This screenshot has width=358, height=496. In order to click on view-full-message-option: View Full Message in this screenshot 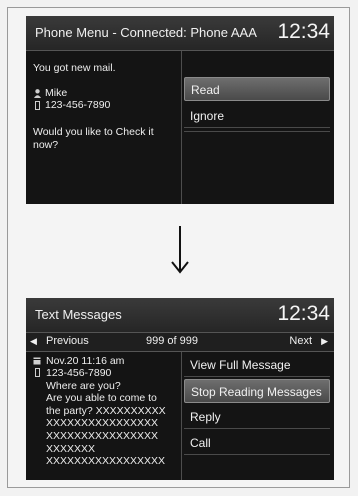, I will do `click(257, 365)`.